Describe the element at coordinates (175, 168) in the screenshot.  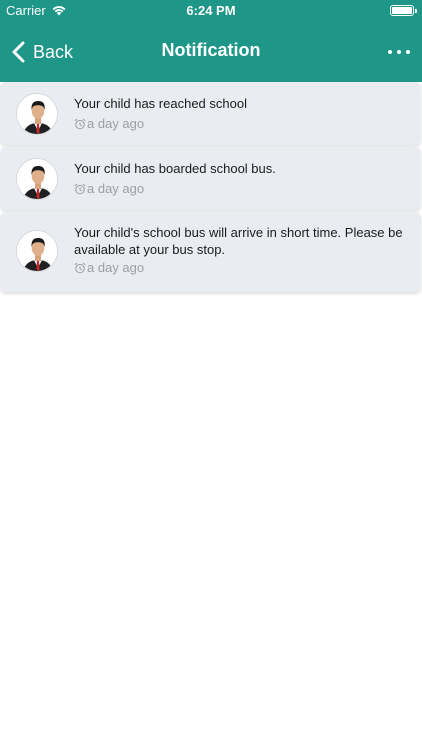
I see `notification-message: Your child has boarded school bus.` at that location.